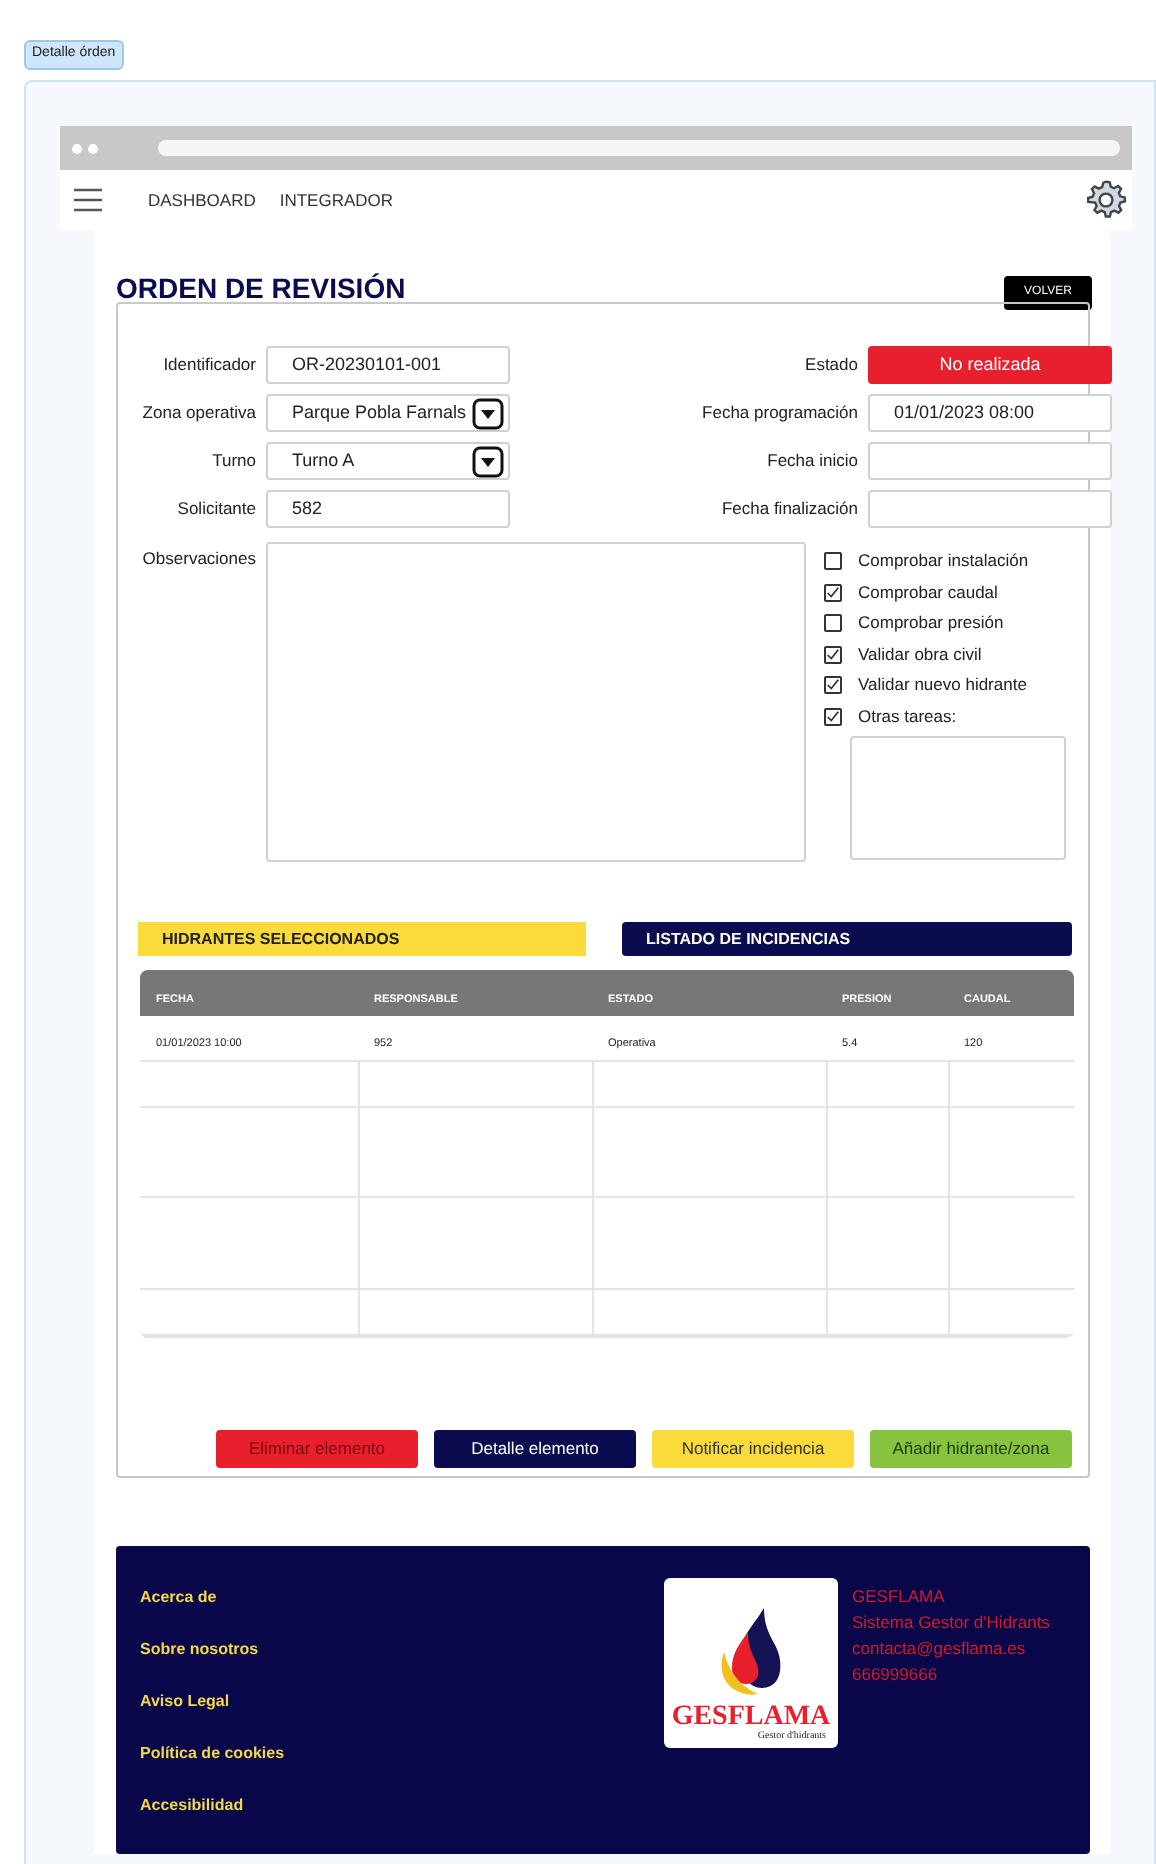 The image size is (1156, 1864). Describe the element at coordinates (535, 1449) in the screenshot. I see `action-button: Detalle elemento` at that location.